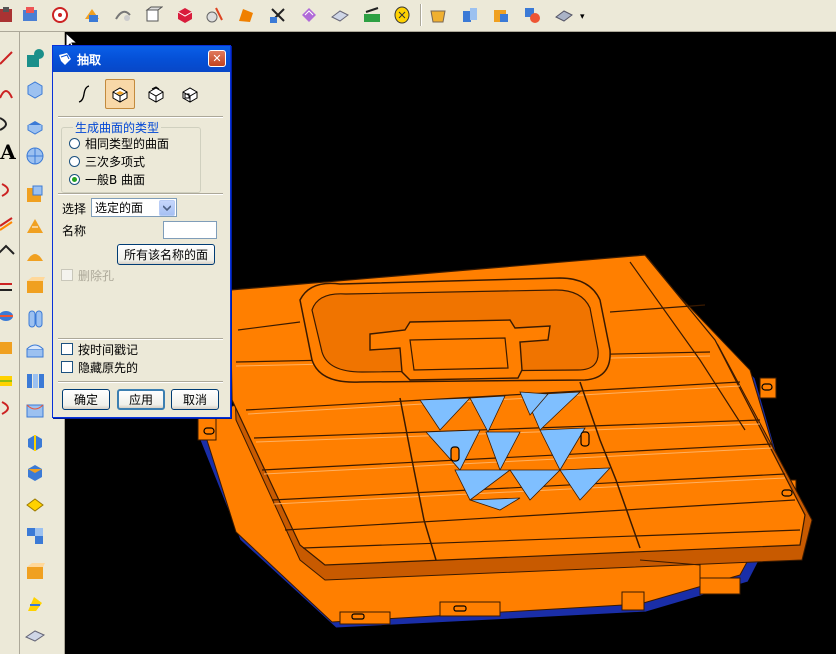  What do you see at coordinates (35, 636) in the screenshot?
I see `trim-body-icon` at bounding box center [35, 636].